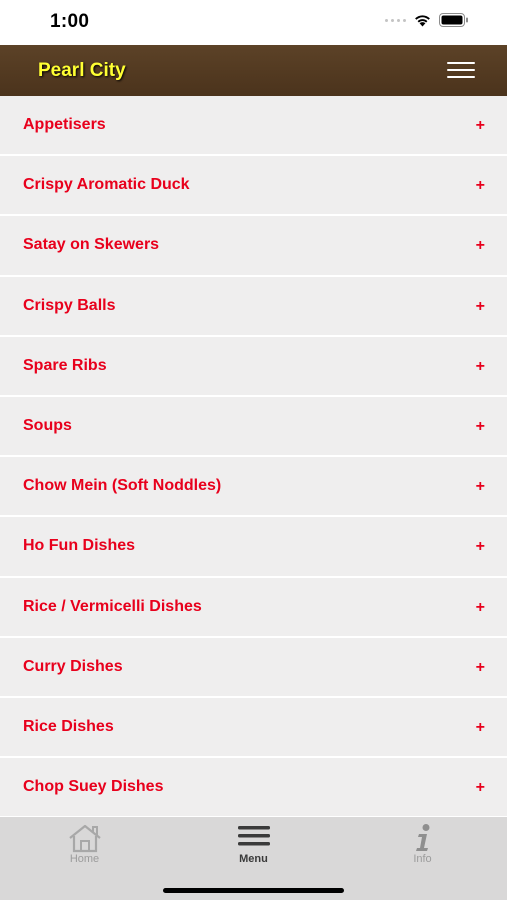  Describe the element at coordinates (253, 366) in the screenshot. I see `menu-item-spare-ribs: Spare Ribs +` at that location.